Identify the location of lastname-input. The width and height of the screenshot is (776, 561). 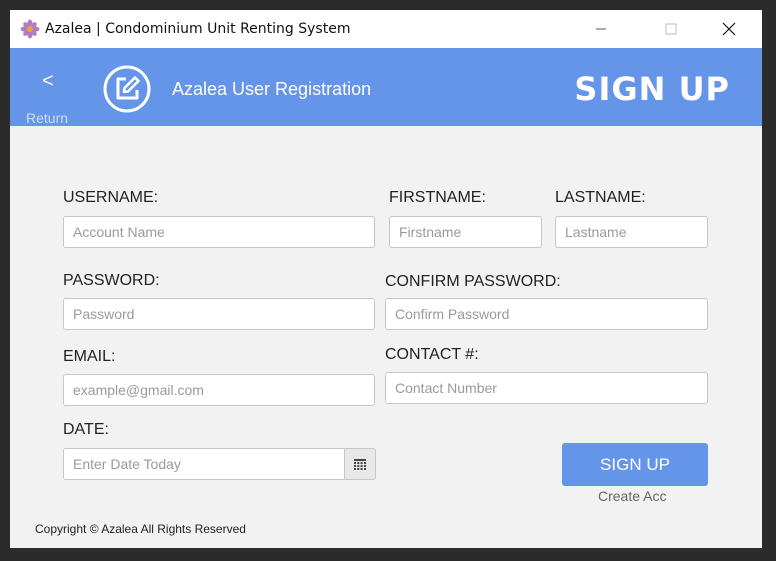
(631, 232).